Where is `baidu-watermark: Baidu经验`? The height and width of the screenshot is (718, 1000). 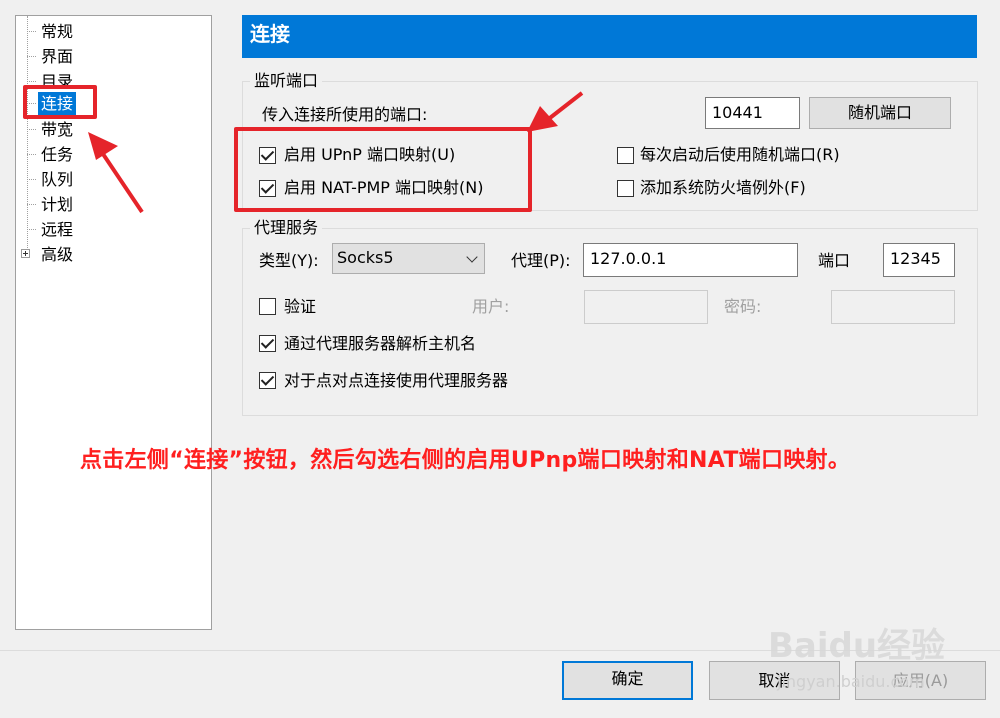 baidu-watermark: Baidu经验 is located at coordinates (857, 646).